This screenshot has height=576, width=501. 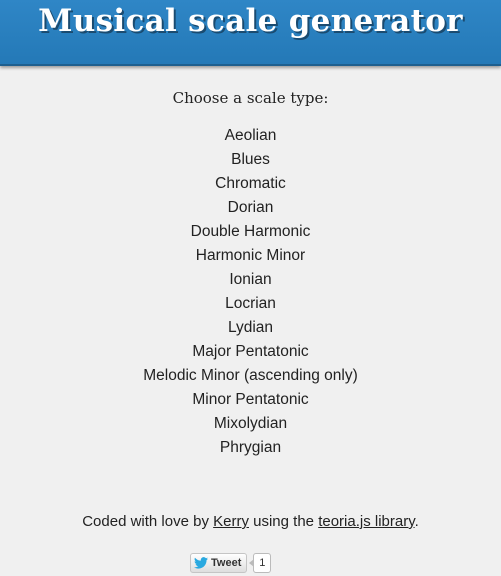 I want to click on author-link: Kerry, so click(x=231, y=521).